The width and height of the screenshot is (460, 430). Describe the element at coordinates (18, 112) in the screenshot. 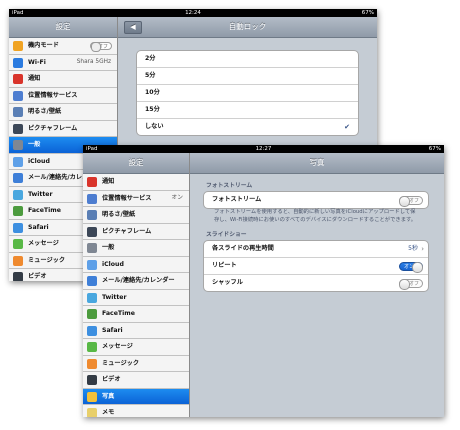

I see `brightness-icon` at that location.